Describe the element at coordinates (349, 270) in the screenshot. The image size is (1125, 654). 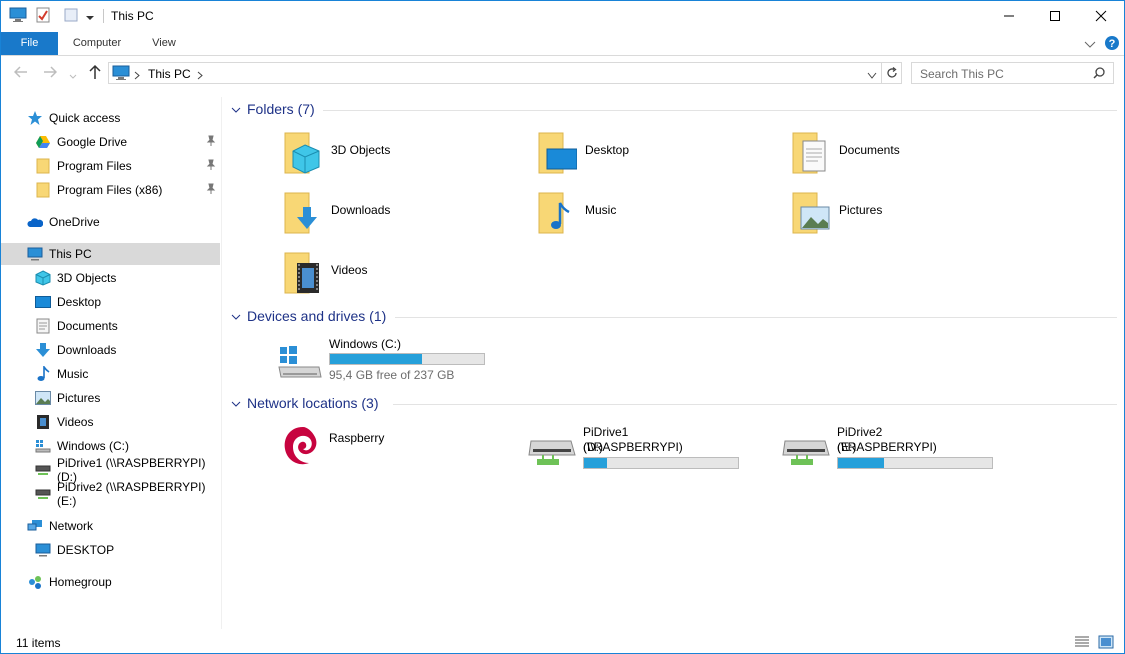
I see `folder-label: Videos` at that location.